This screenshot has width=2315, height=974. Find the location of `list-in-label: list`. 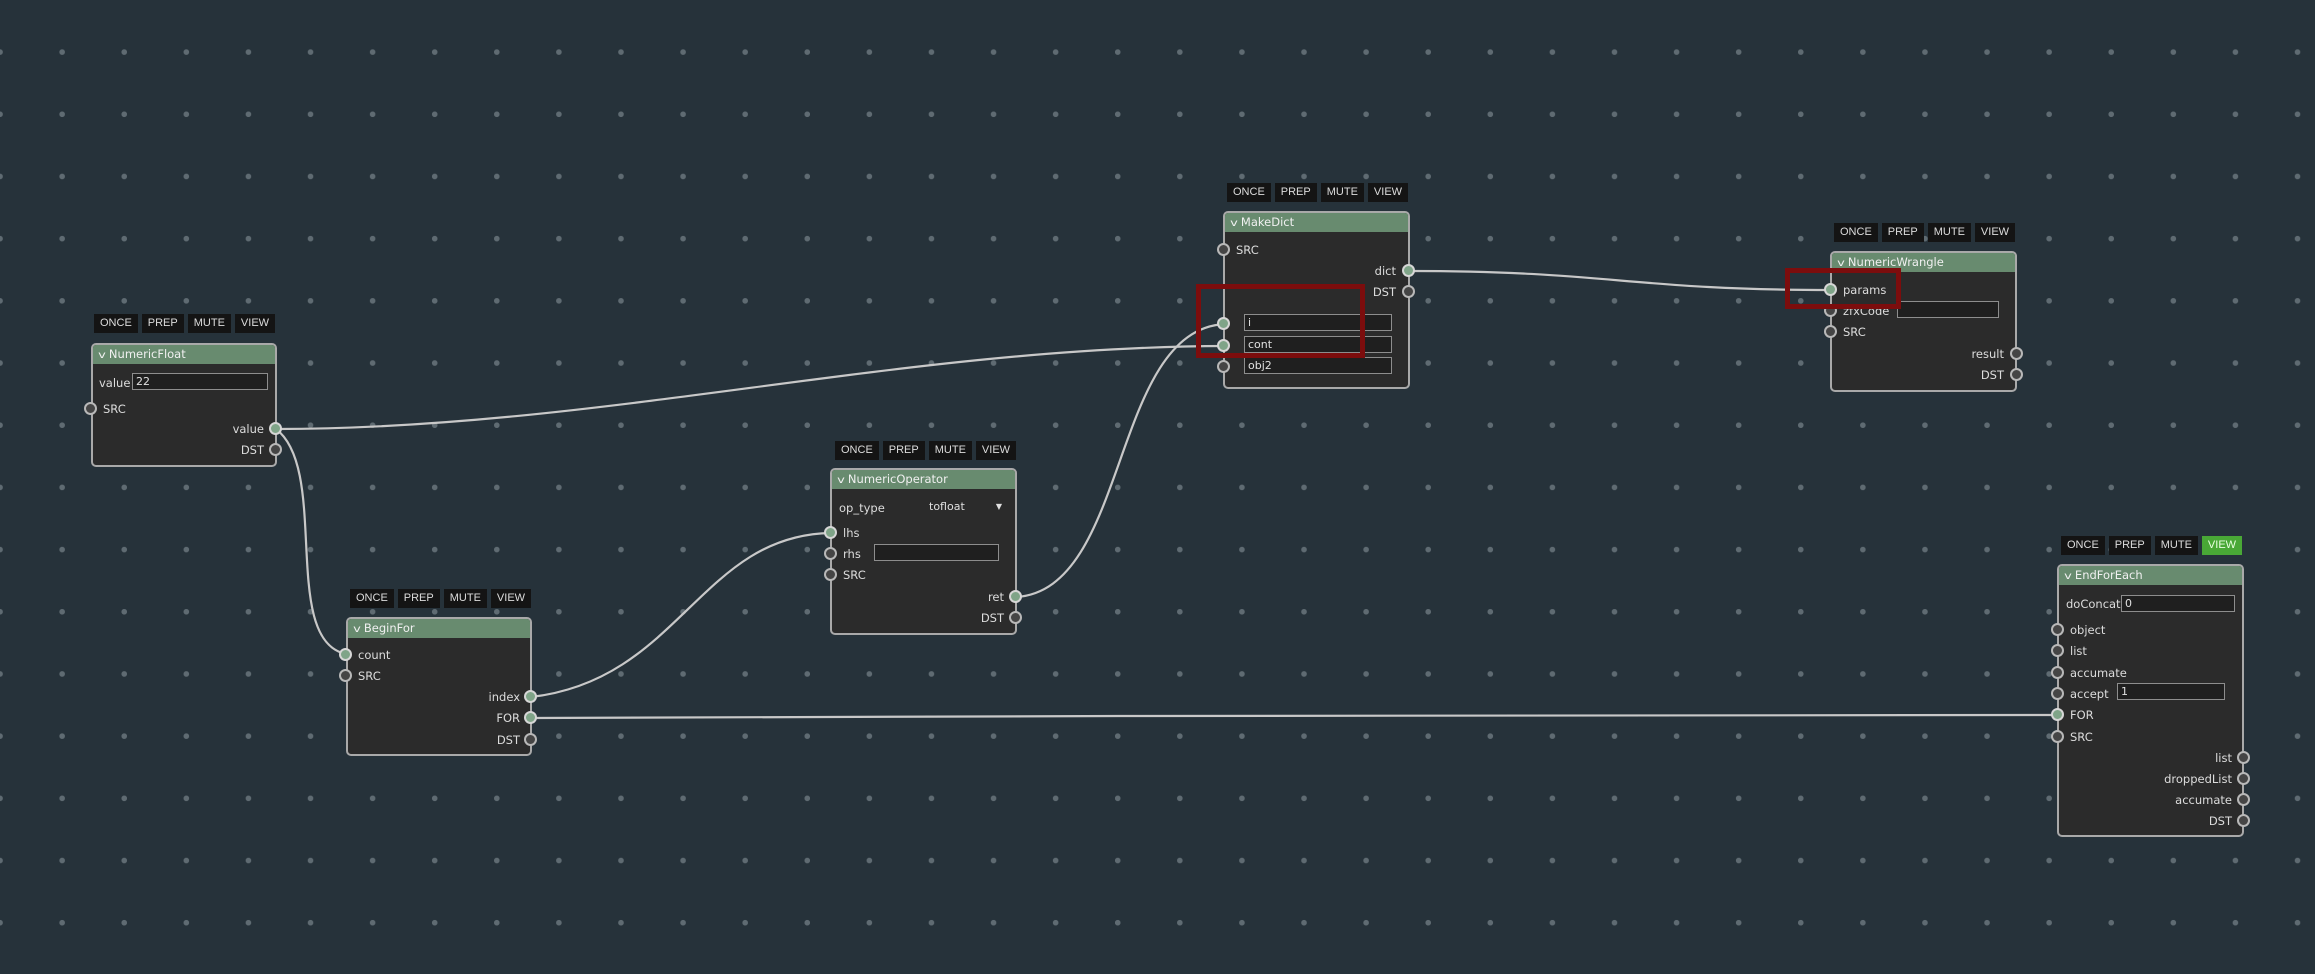

list-in-label: list is located at coordinates (2078, 651).